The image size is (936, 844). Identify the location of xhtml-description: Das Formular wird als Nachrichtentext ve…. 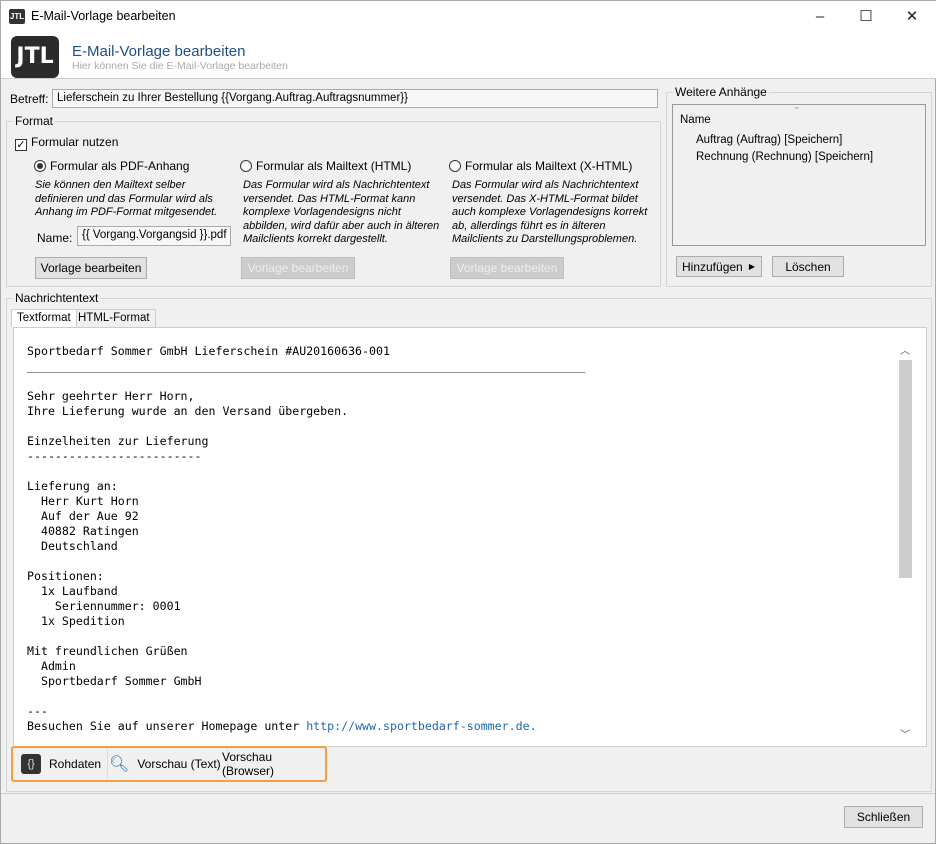
(550, 212).